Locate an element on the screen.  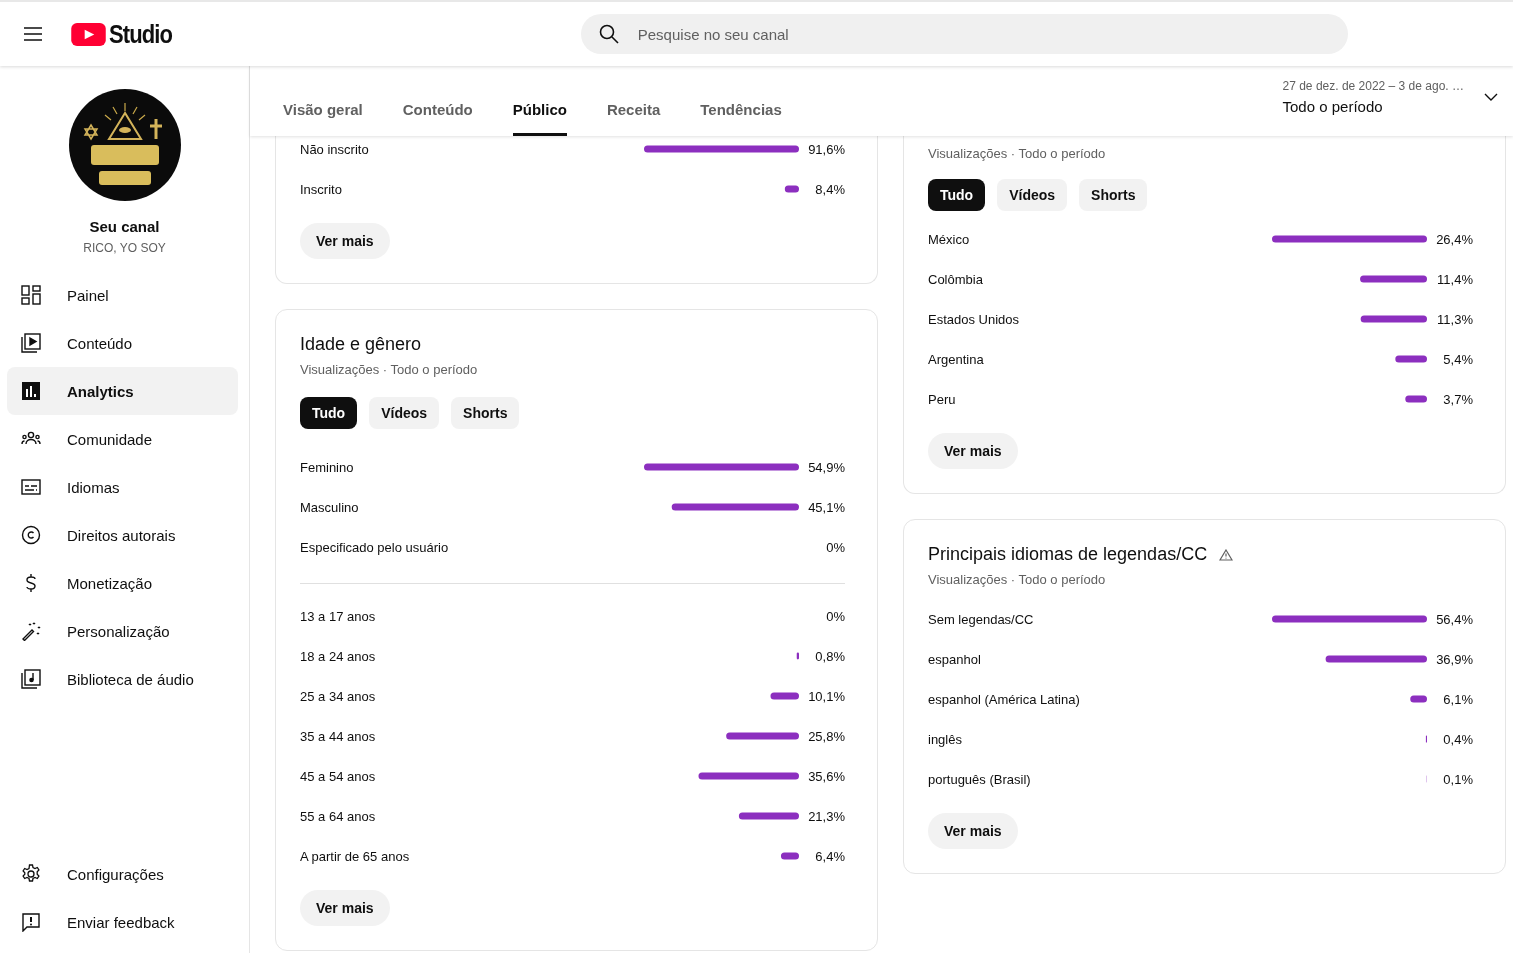
sidebar-item: Conteúdo is located at coordinates (122, 343).